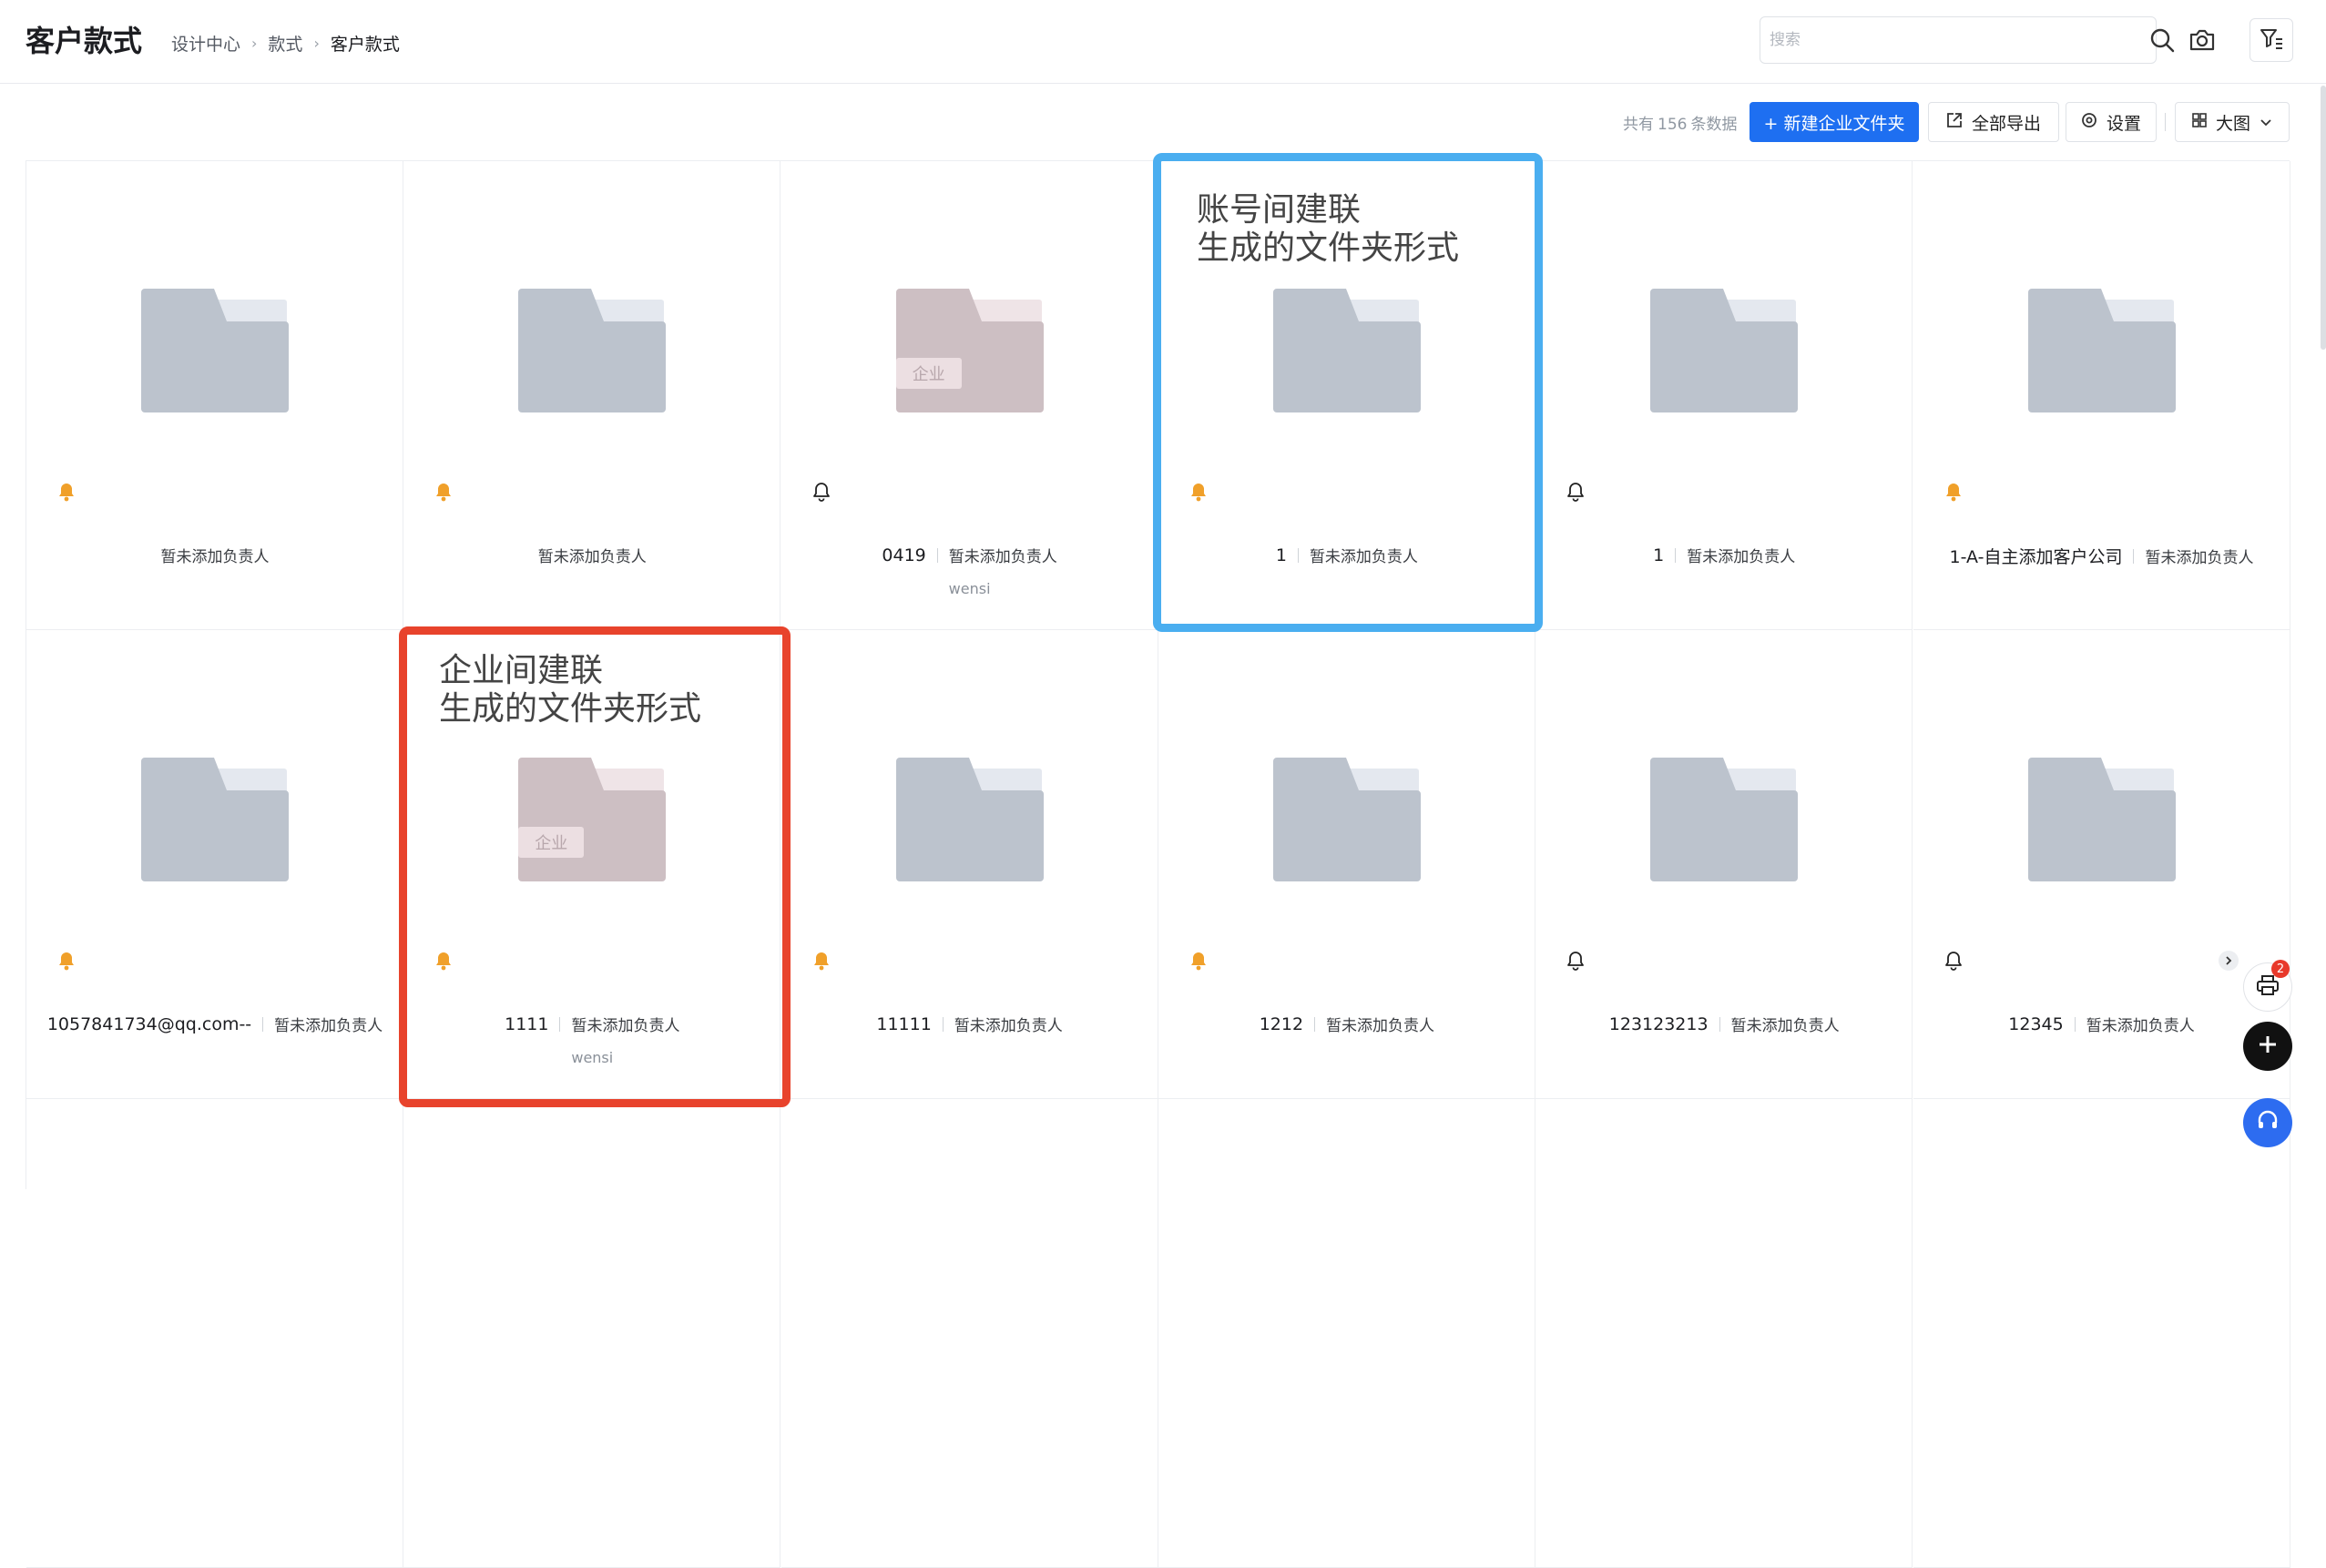 The image size is (2326, 1568). Describe the element at coordinates (149, 1024) in the screenshot. I see `folder-name: 1057841734@qq.com--` at that location.